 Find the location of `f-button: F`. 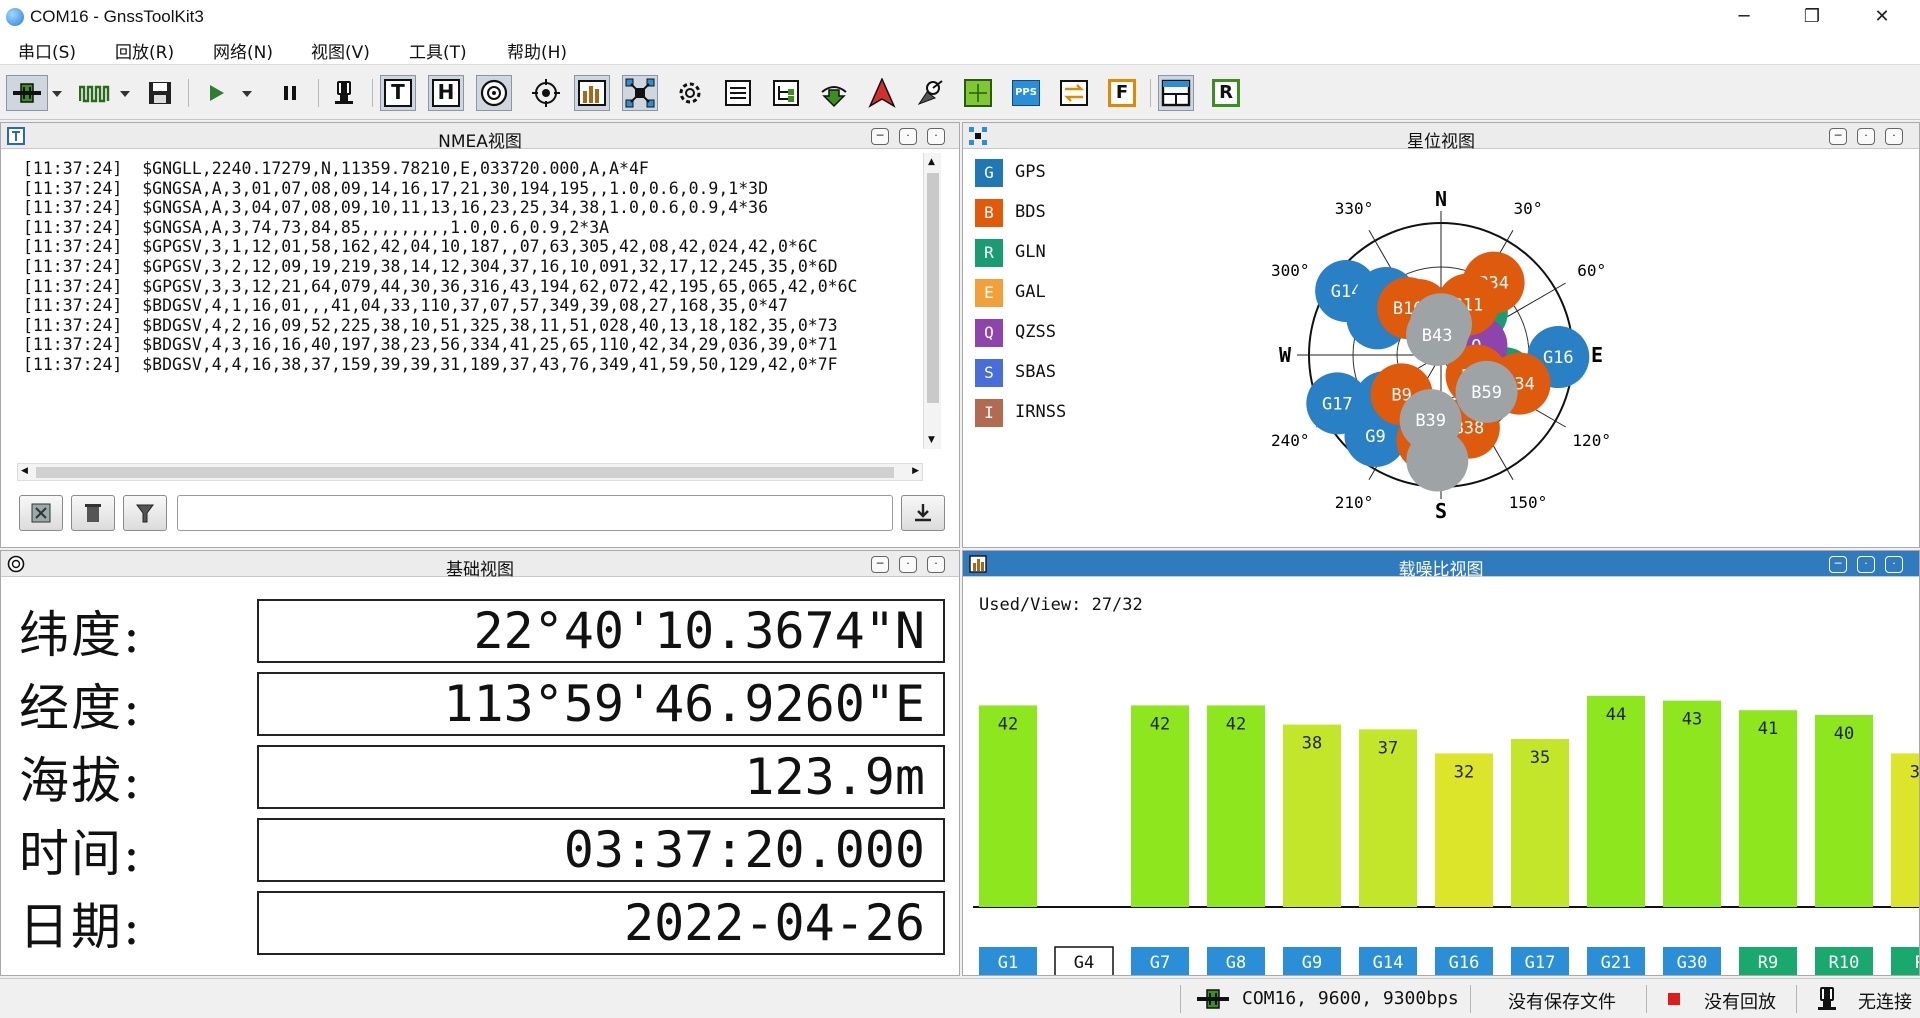

f-button: F is located at coordinates (1122, 93).